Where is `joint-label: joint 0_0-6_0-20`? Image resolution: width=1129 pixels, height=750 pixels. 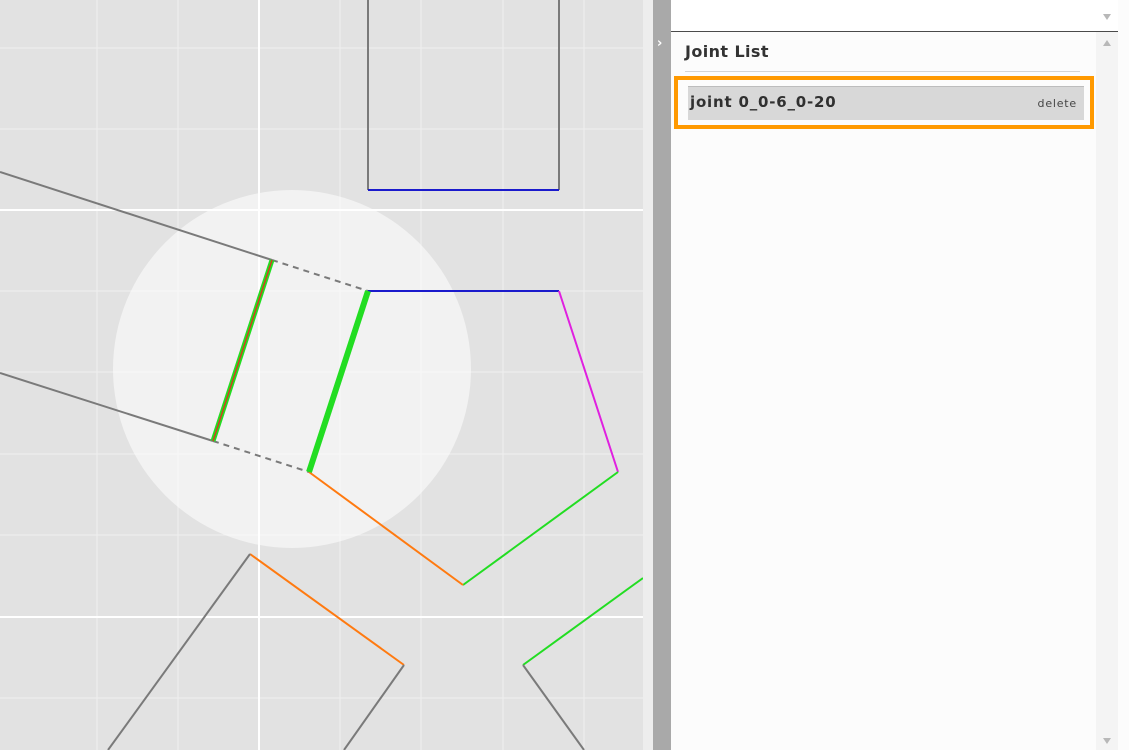
joint-label: joint 0_0-6_0-20 is located at coordinates (763, 102).